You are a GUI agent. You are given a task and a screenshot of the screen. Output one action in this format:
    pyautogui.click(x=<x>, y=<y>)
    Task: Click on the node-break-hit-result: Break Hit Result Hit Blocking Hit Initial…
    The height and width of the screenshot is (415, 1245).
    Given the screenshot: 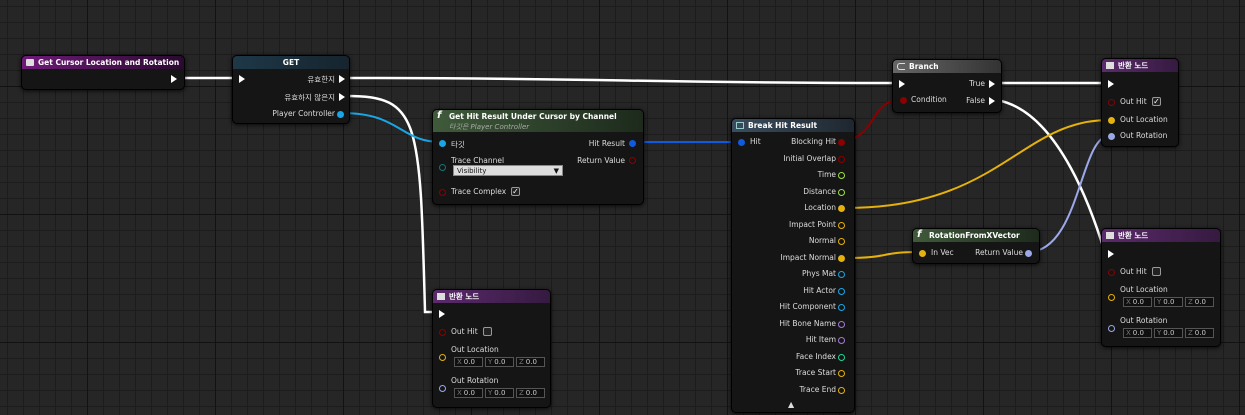 What is the action you would take?
    pyautogui.click(x=793, y=265)
    